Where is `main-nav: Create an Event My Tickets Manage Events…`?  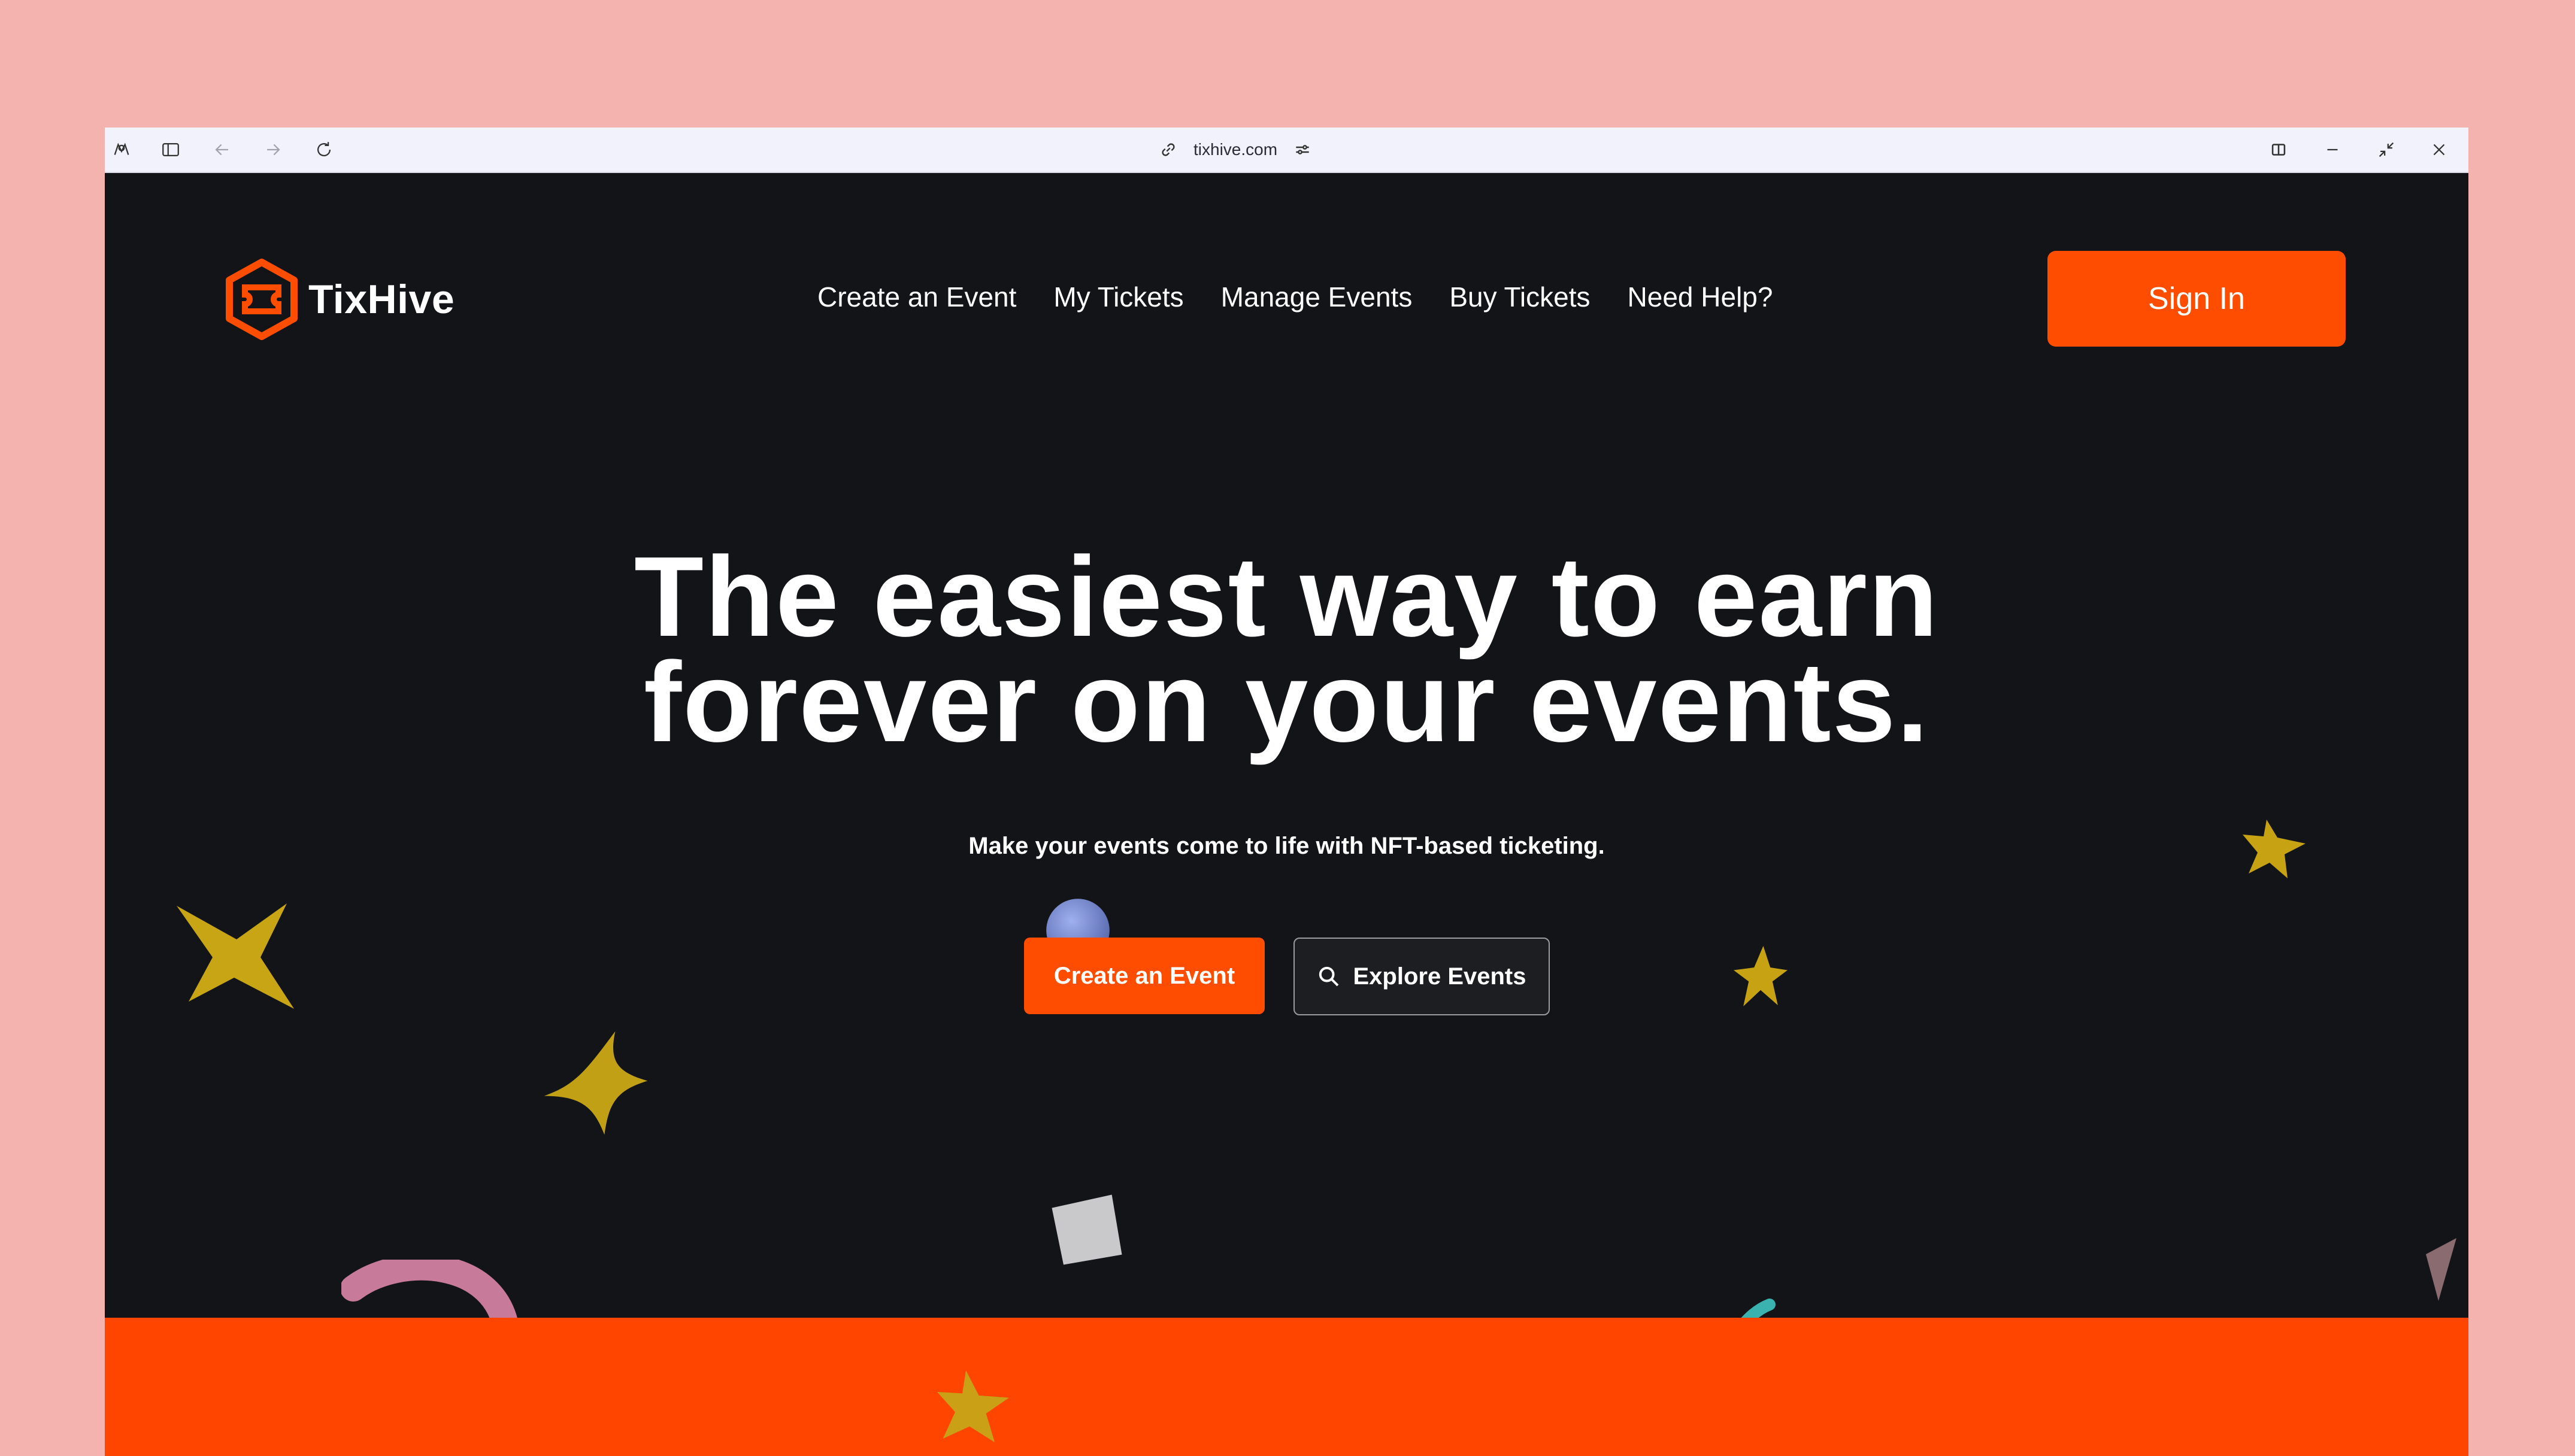 main-nav: Create an Event My Tickets Manage Events… is located at coordinates (1295, 297).